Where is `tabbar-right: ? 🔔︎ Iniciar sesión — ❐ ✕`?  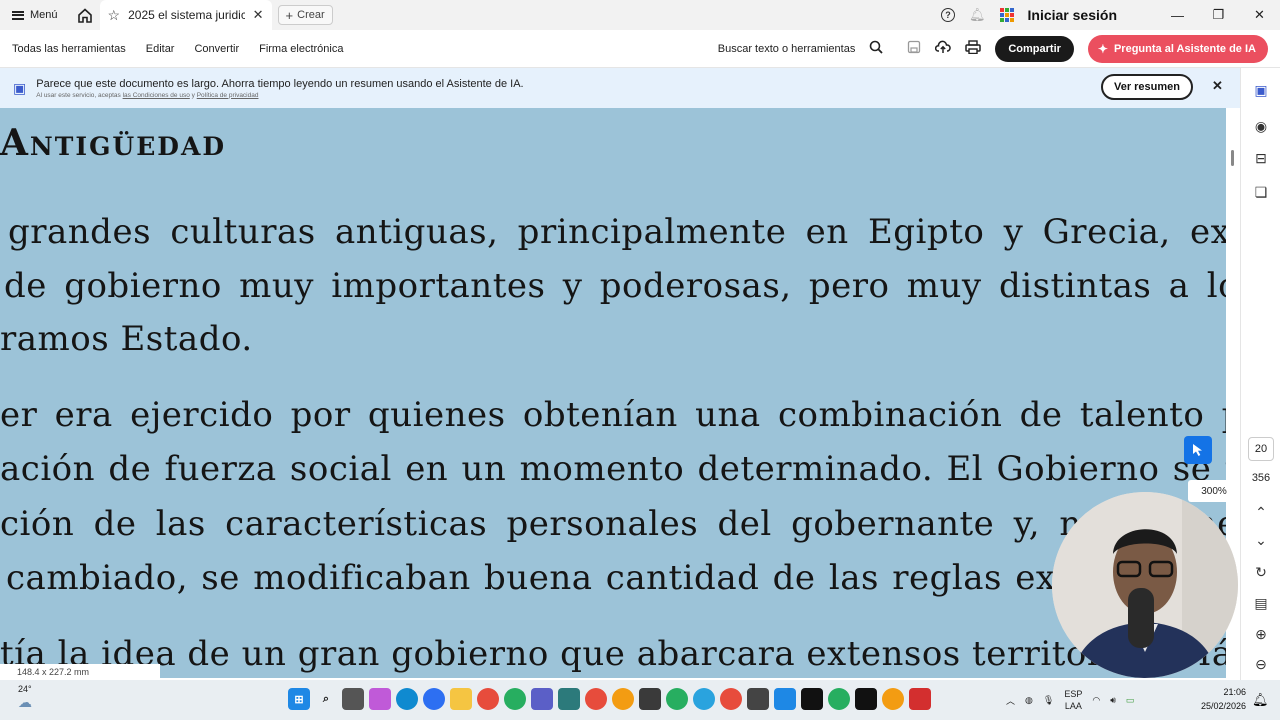 tabbar-right: ? 🔔︎ Iniciar sesión — ❐ ✕ is located at coordinates (1110, 15).